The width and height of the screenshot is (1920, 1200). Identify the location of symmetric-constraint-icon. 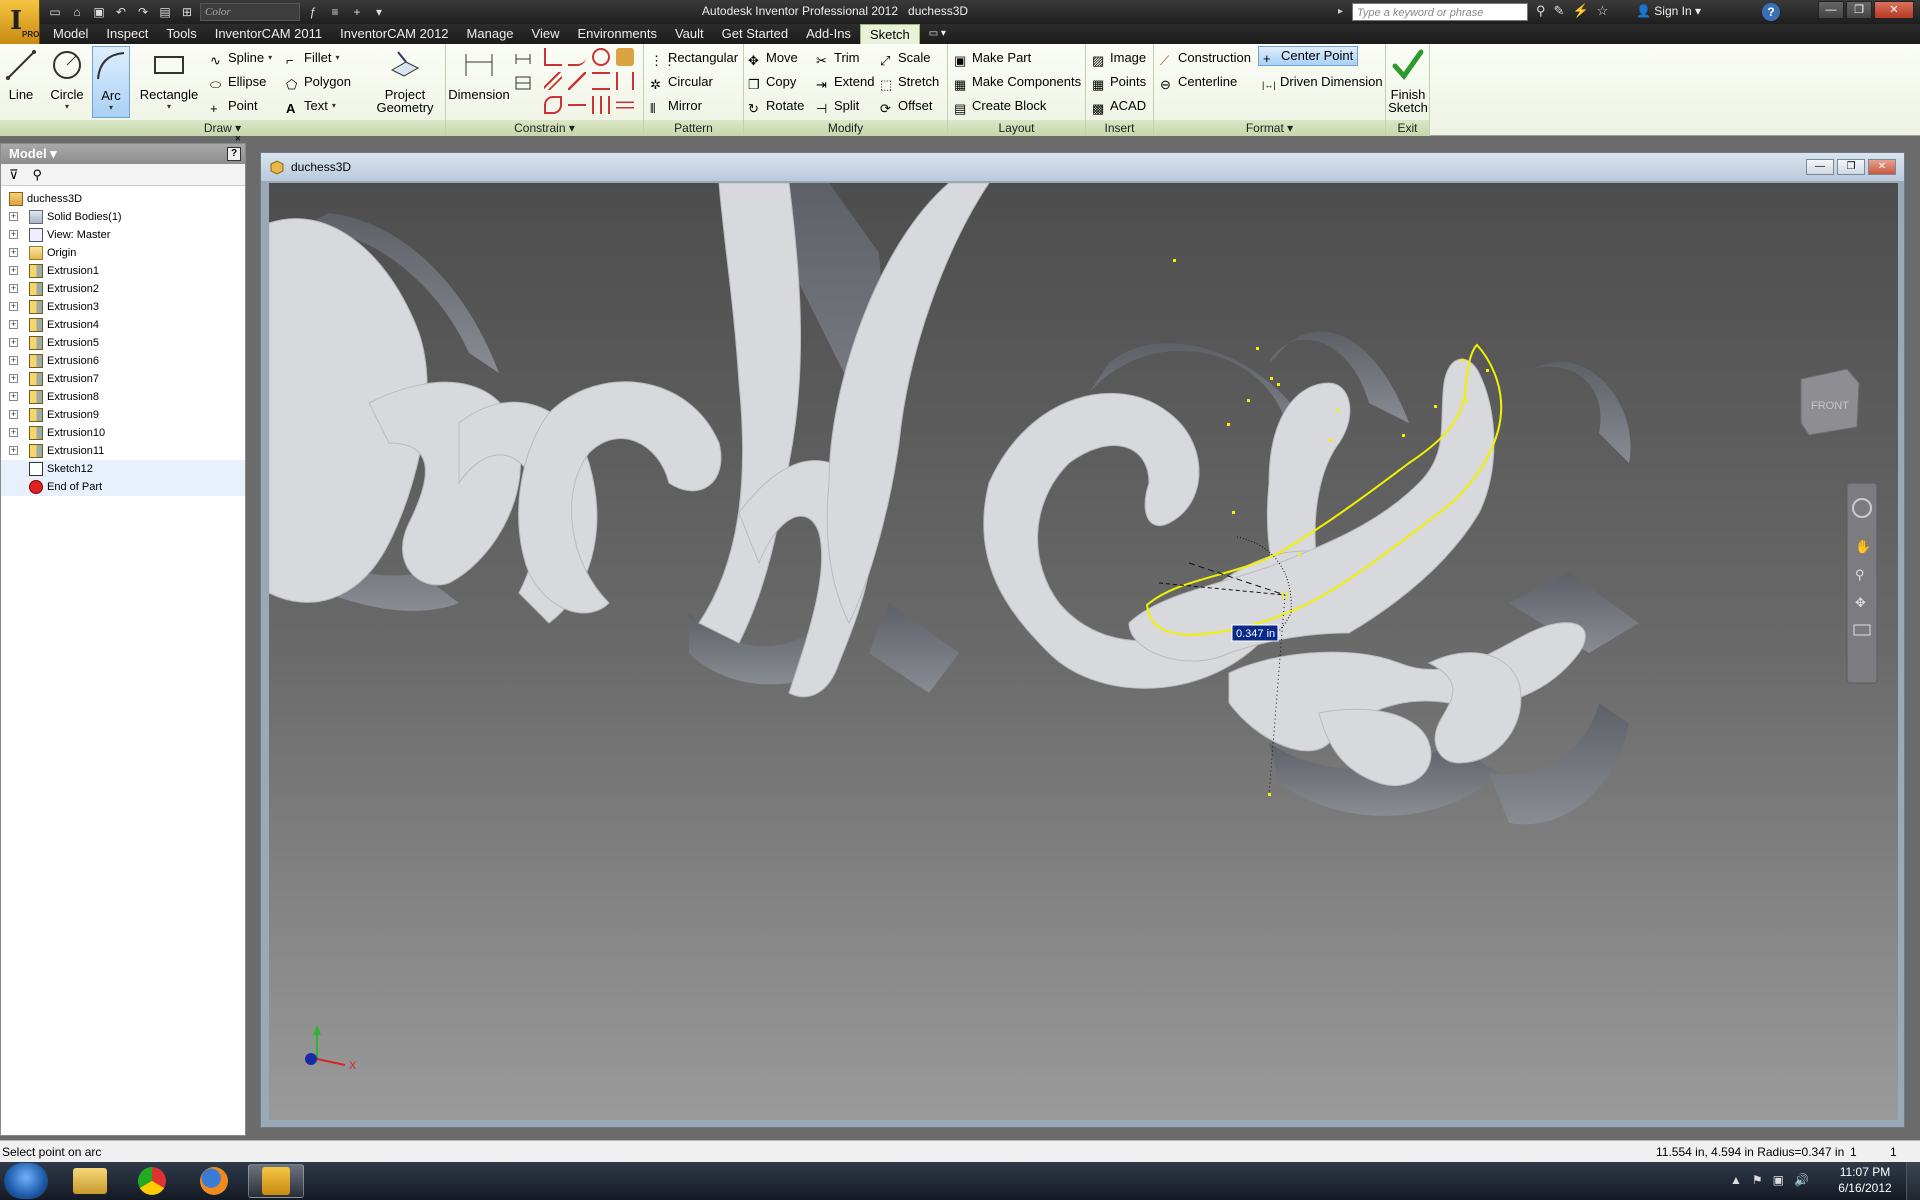
(601, 105).